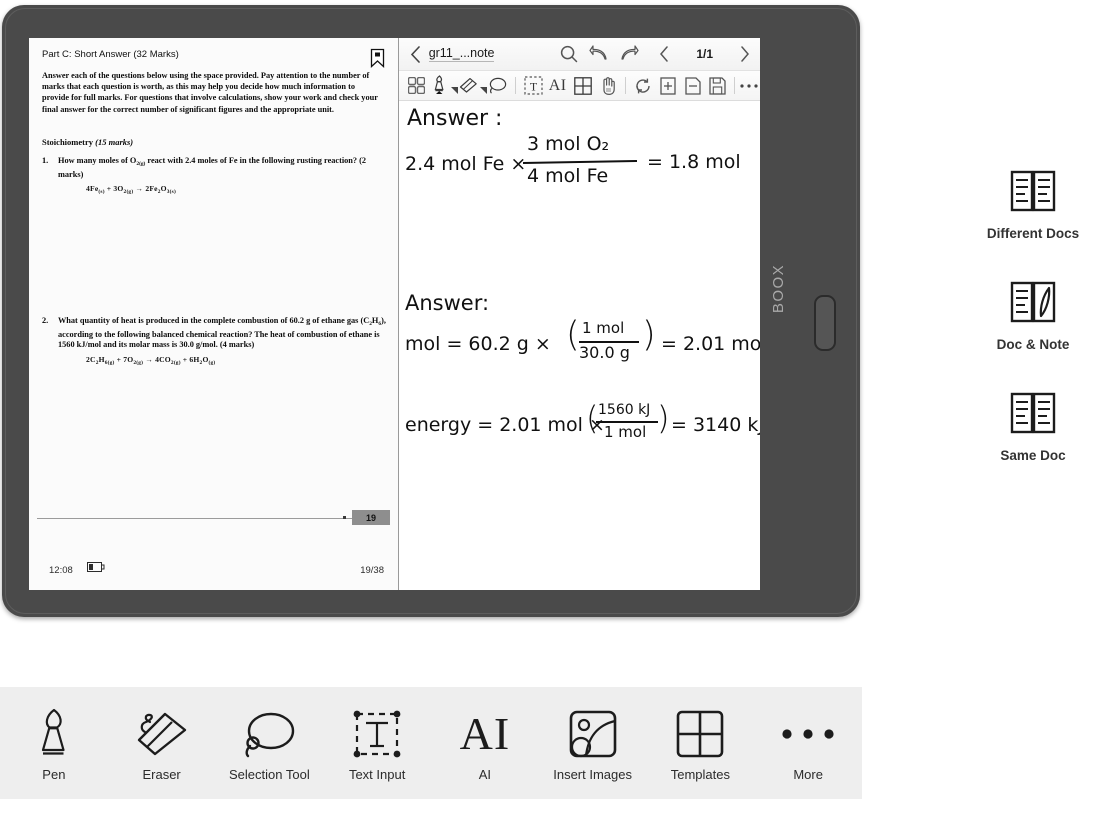 Image resolution: width=1116 pixels, height=821 pixels. I want to click on question-1-number: 1., so click(45, 160).